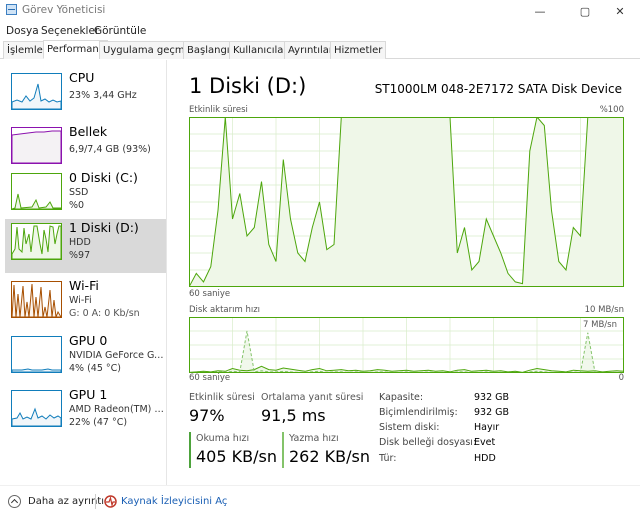 Image resolution: width=640 pixels, height=514 pixels. I want to click on sidebar-item-detail: 6,9/7,4 GB (93%), so click(110, 149).